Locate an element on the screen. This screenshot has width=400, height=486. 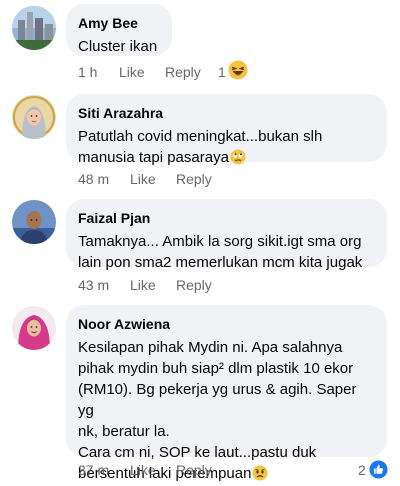
comment-author: Amy Bee is located at coordinates (119, 23).